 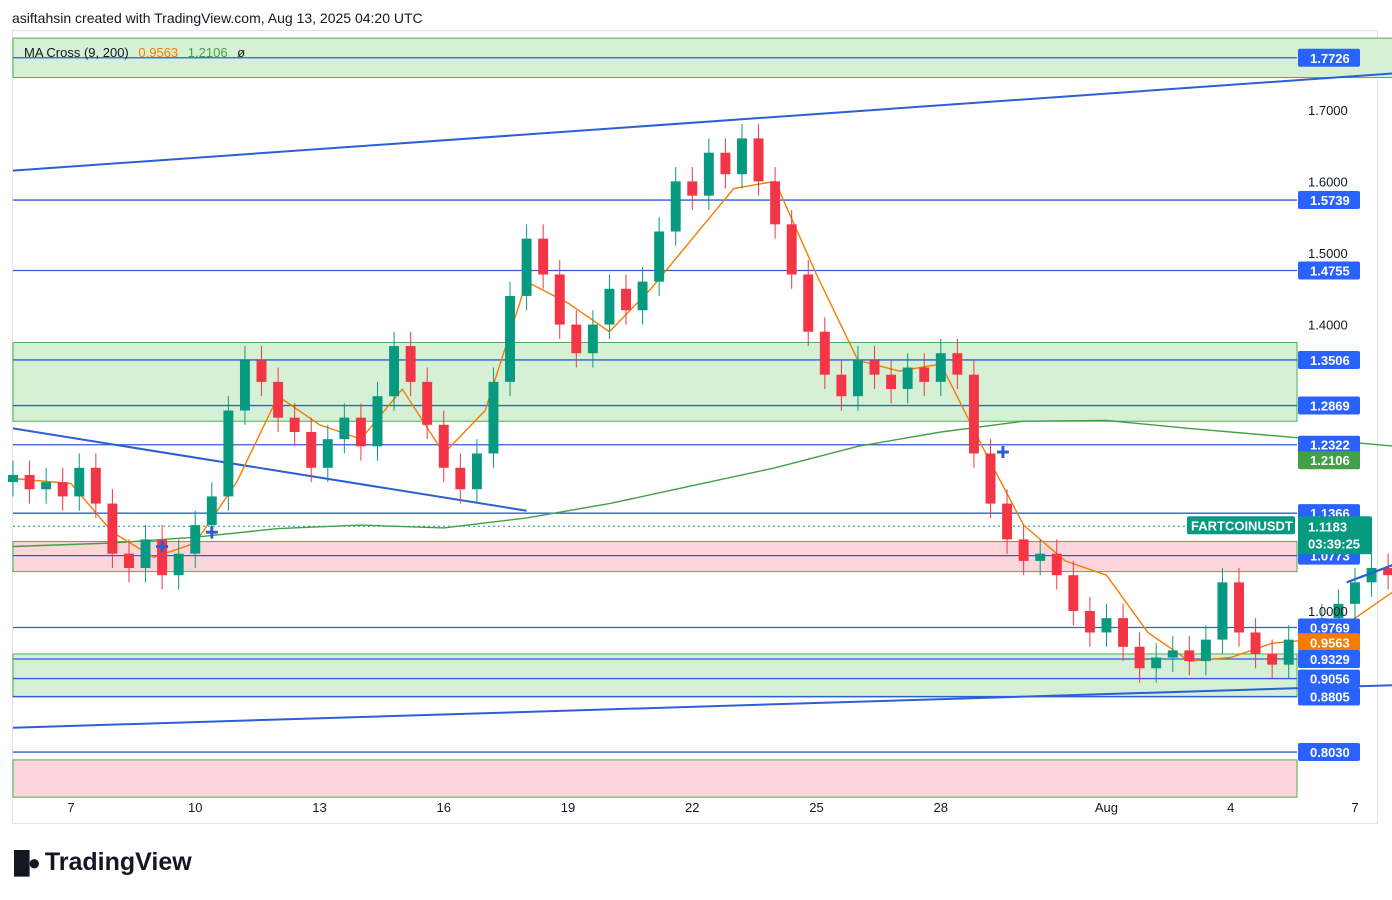 What do you see at coordinates (1330, 445) in the screenshot?
I see `price-tag-label: 1.2322` at bounding box center [1330, 445].